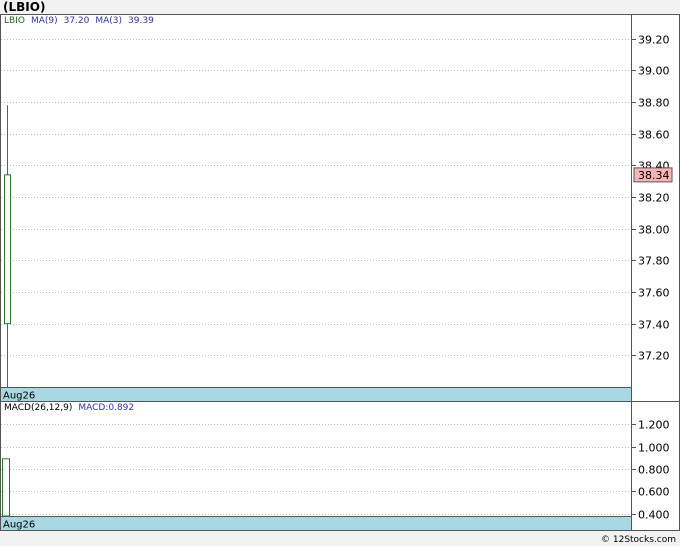 Image resolution: width=680 pixels, height=546 pixels. I want to click on legend-ma9-value: 37.20, so click(76, 21).